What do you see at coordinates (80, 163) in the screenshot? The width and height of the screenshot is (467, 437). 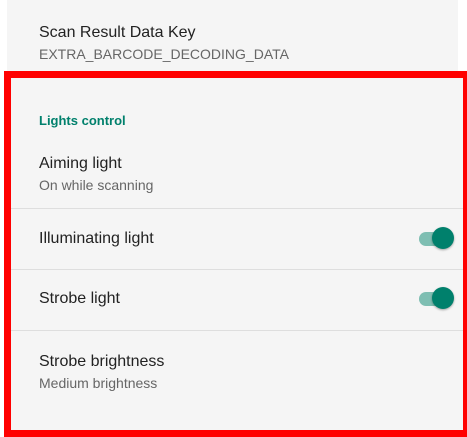 I see `aiming-light-title: Aiming light` at bounding box center [80, 163].